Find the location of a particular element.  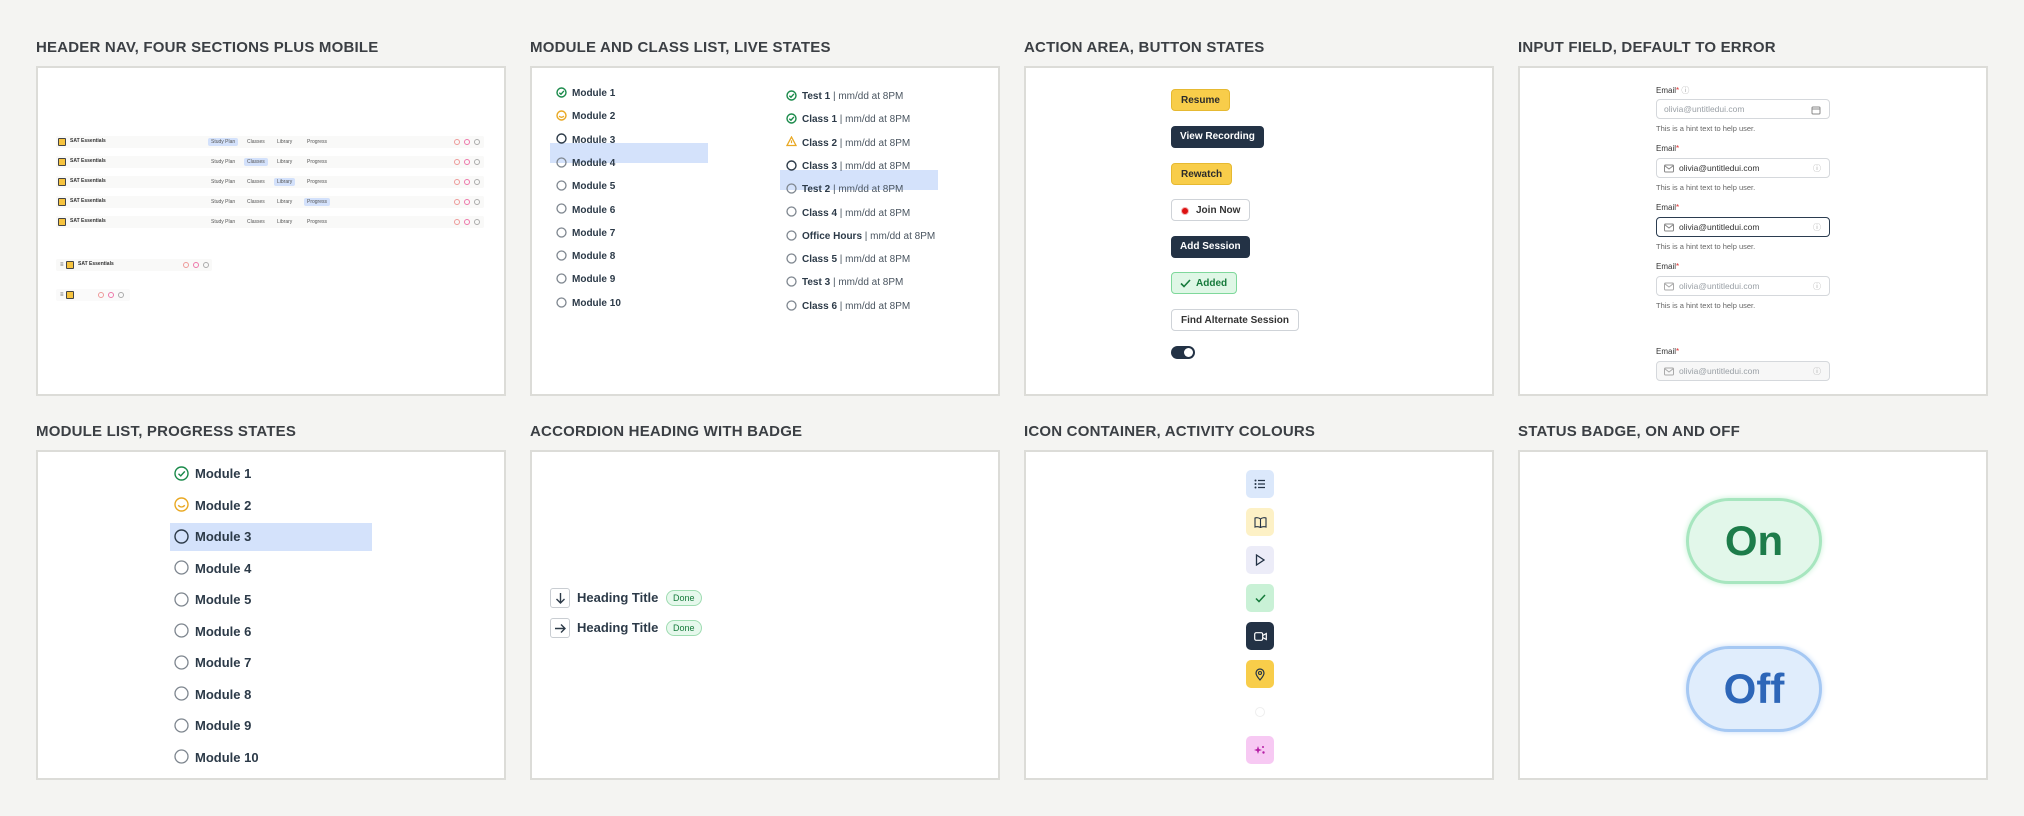

class-item: Test 2 | mm/dd at 8PM is located at coordinates (844, 190).